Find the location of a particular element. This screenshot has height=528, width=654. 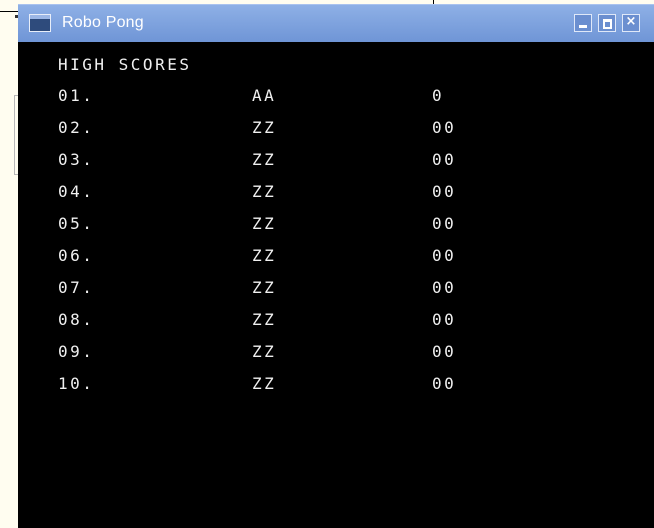

score-row: 08. ZZ 00 is located at coordinates (336, 322).